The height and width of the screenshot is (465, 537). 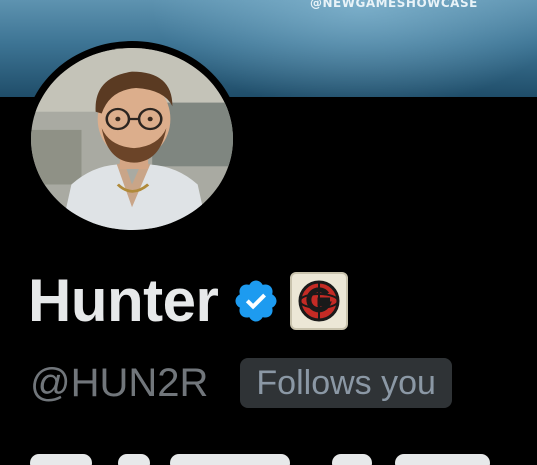 I want to click on handle-row: @HUN2R Follows you, so click(x=241, y=383).